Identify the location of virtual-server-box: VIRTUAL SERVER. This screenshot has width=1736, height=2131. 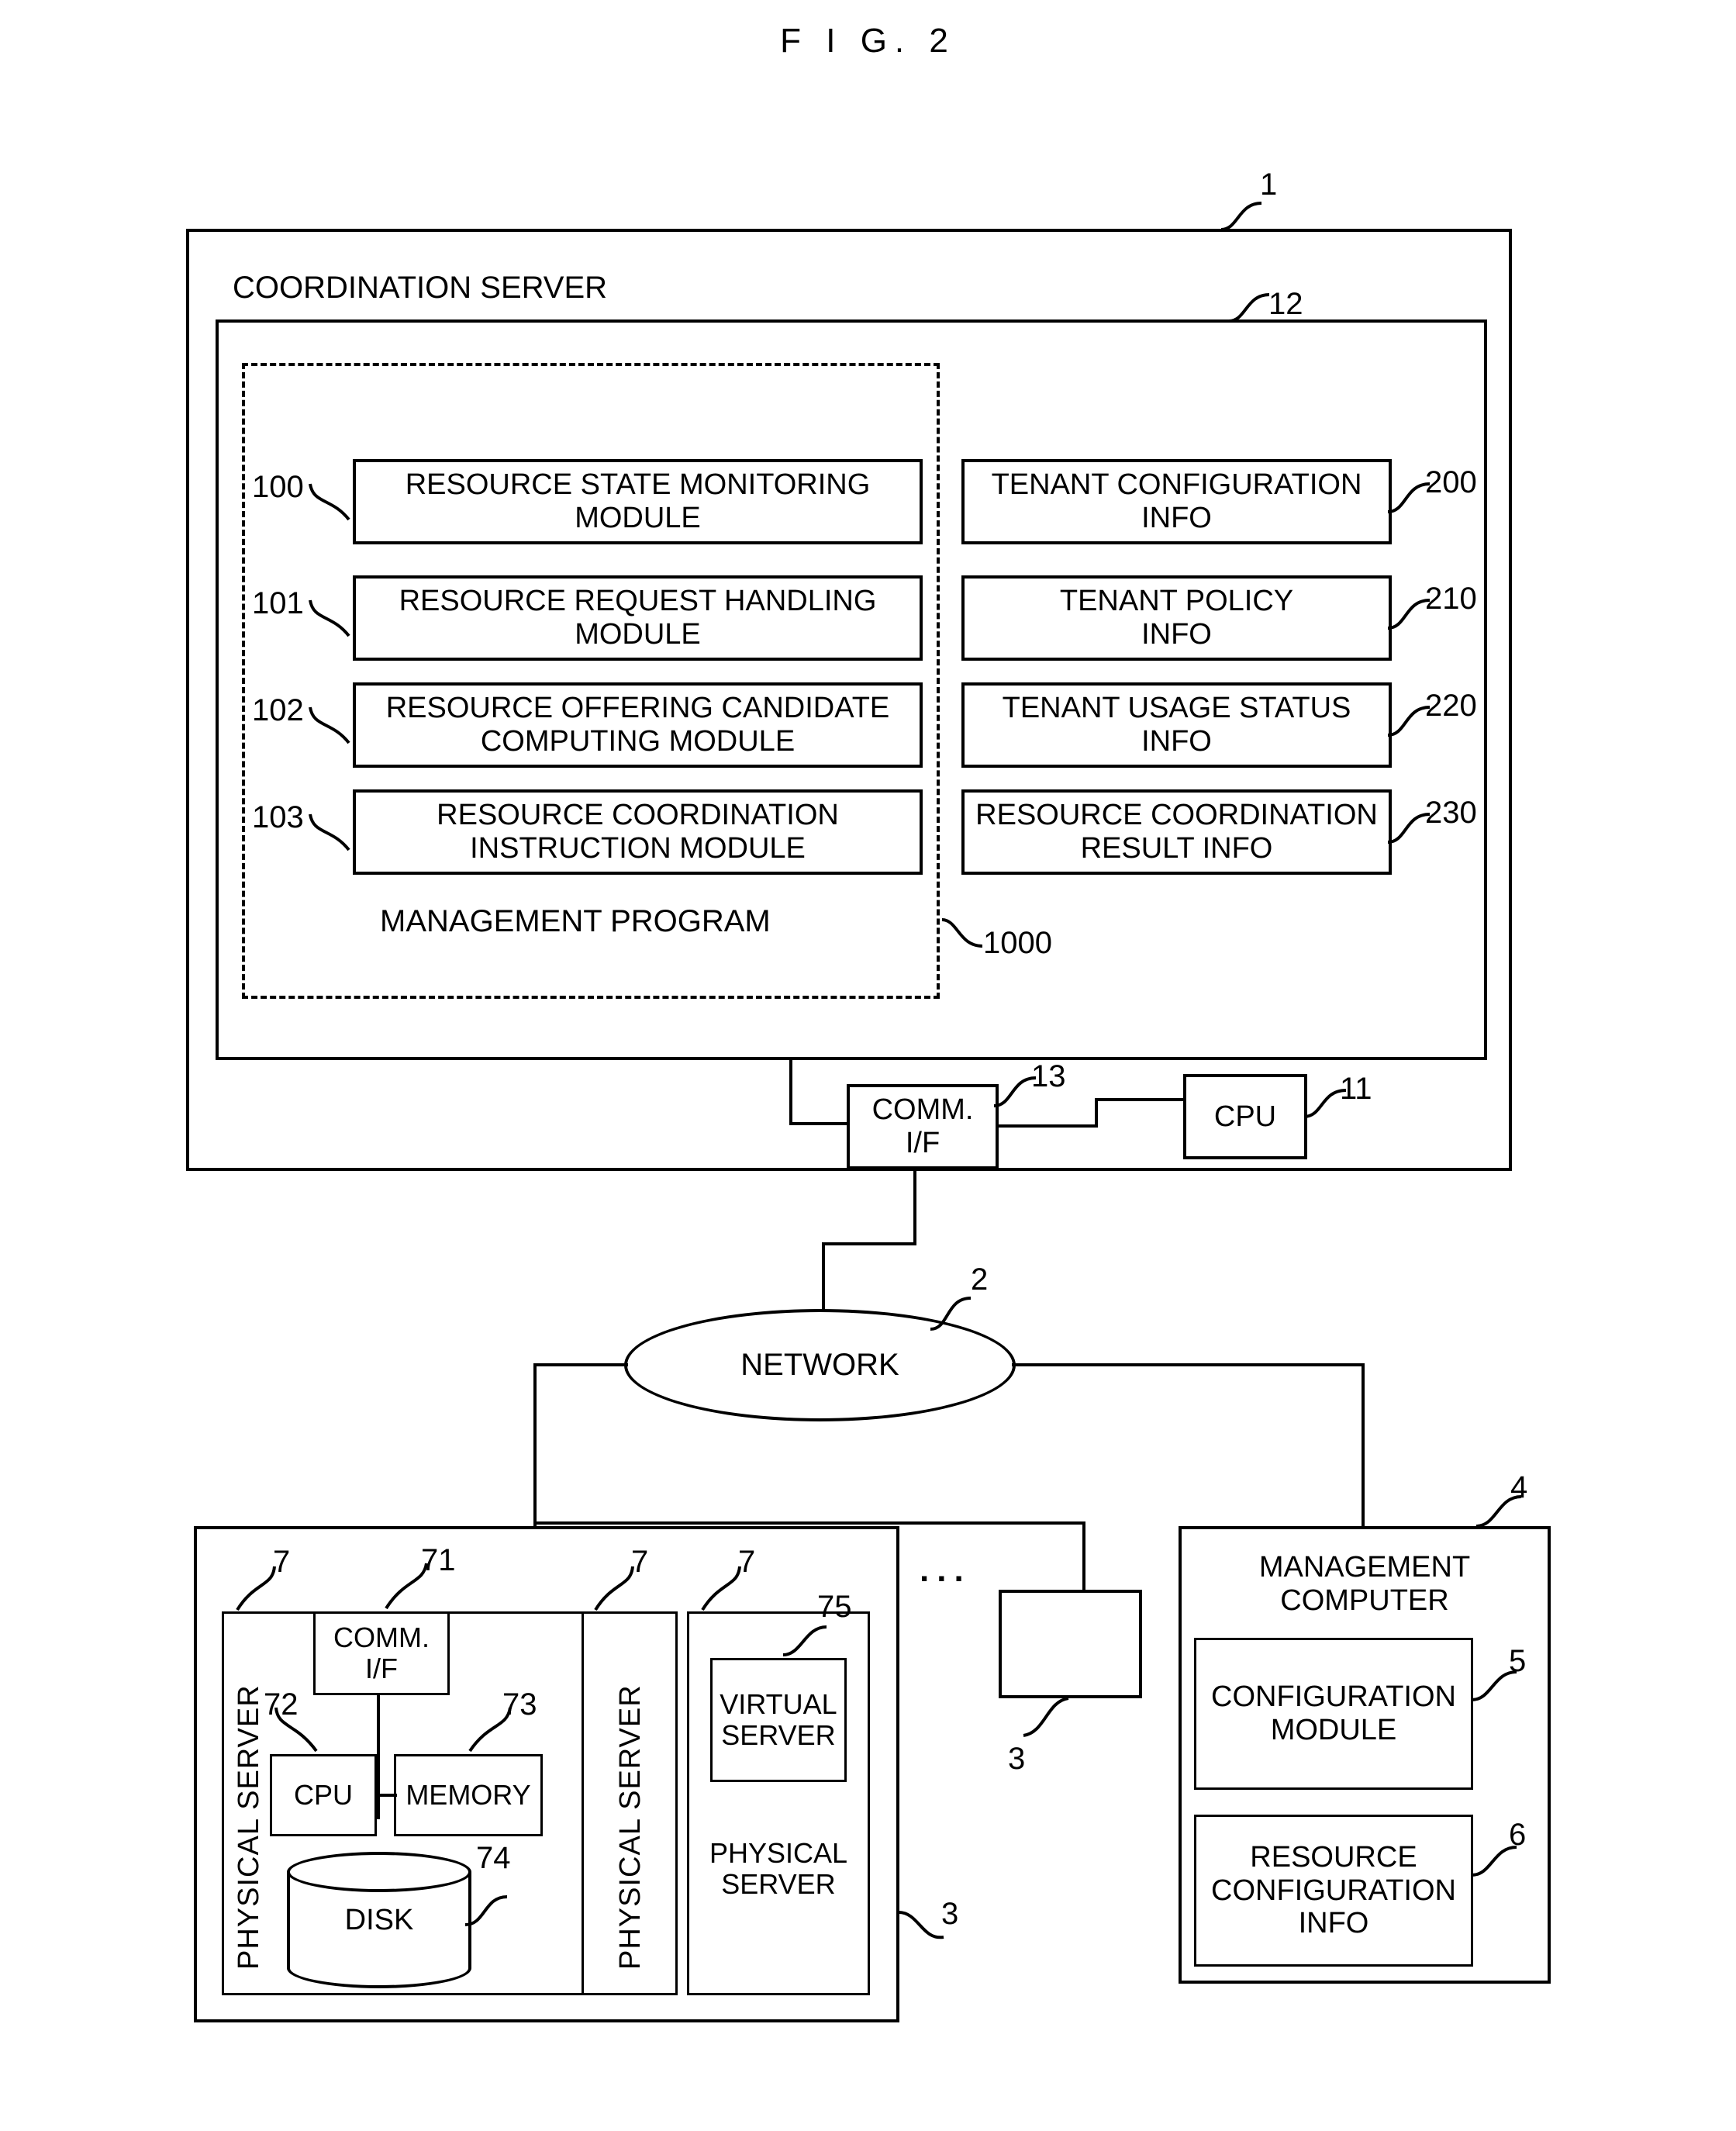
(778, 1720).